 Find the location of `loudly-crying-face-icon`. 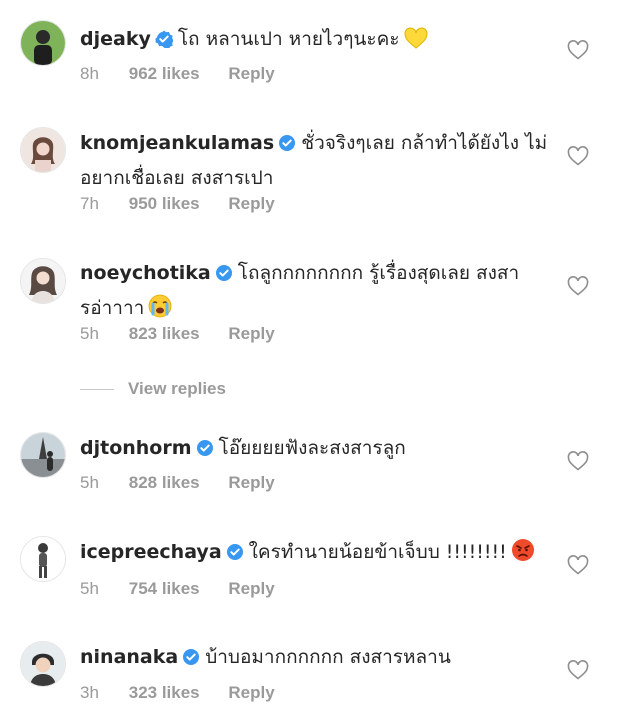

loudly-crying-face-icon is located at coordinates (160, 311).